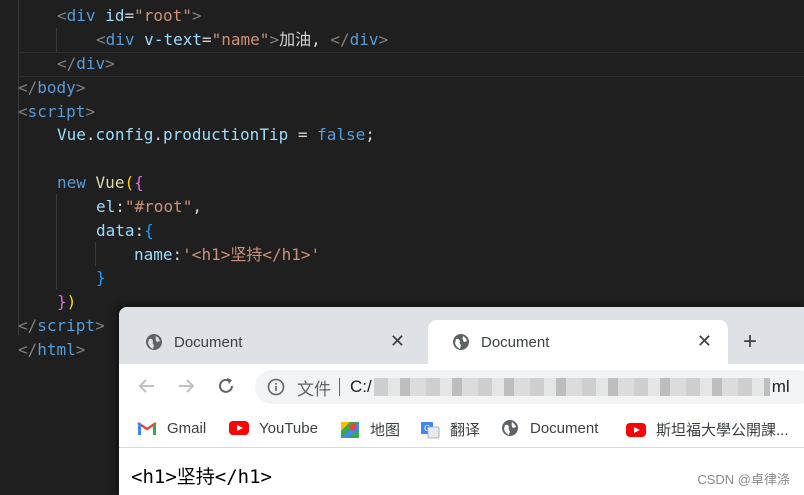 The height and width of the screenshot is (495, 804). I want to click on code-token: html, so click(56, 349).